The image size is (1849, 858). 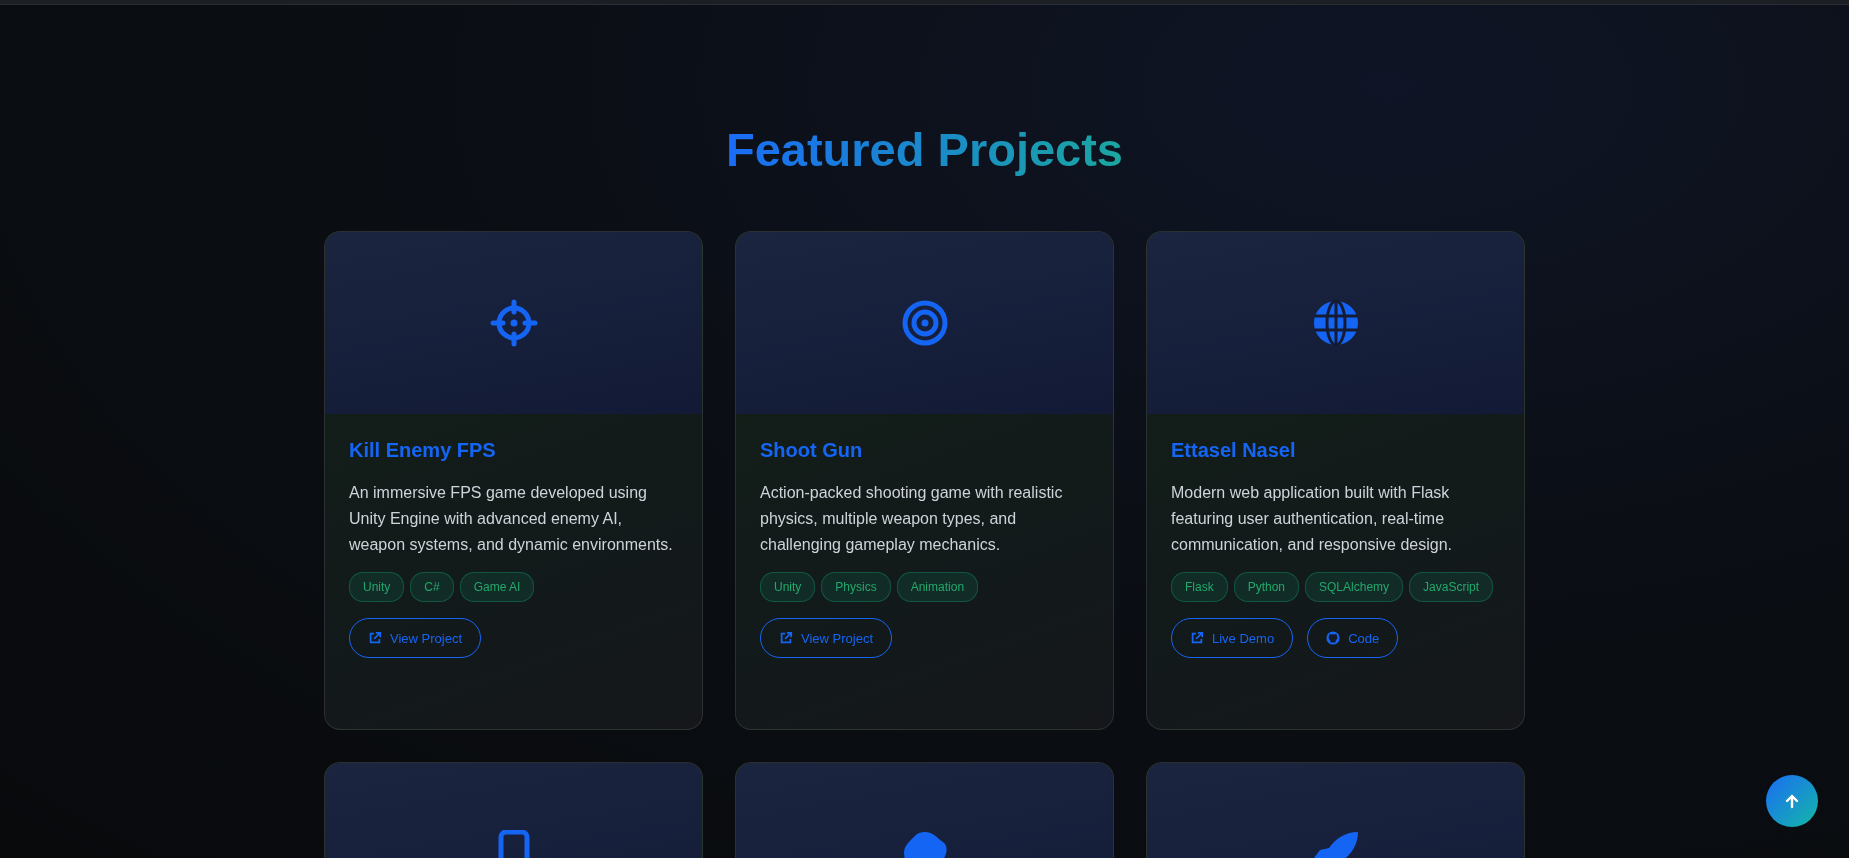 What do you see at coordinates (924, 323) in the screenshot?
I see `target-icon` at bounding box center [924, 323].